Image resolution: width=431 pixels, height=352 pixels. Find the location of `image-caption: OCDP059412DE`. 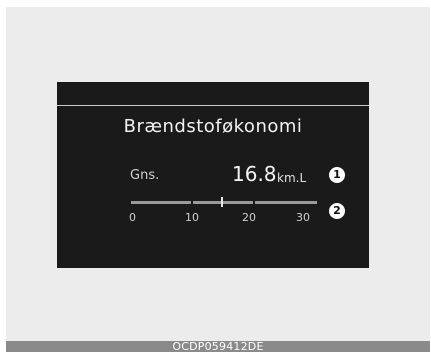

image-caption: OCDP059412DE is located at coordinates (218, 346).